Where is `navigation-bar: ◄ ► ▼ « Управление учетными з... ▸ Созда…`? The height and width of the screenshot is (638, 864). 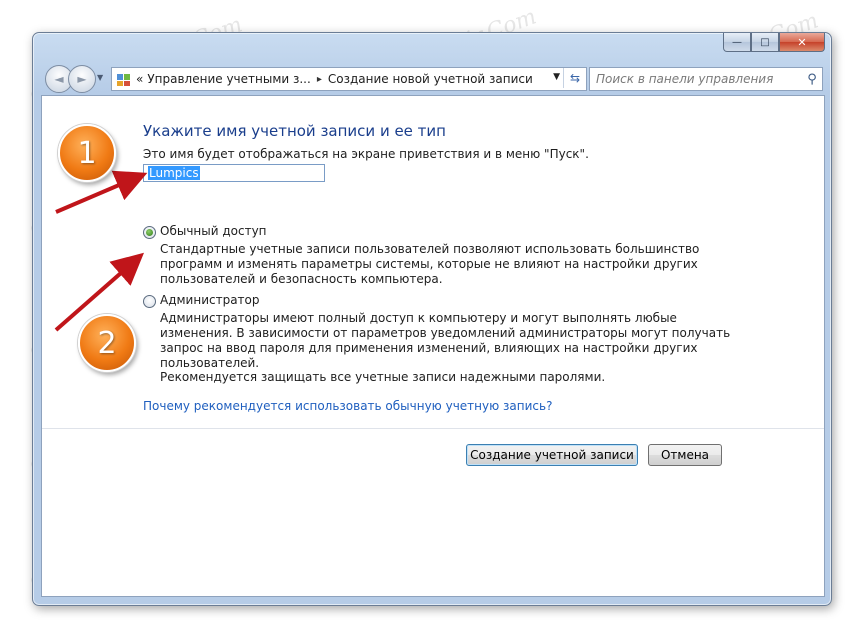
navigation-bar: ◄ ► ▼ « Управление учетными з... ▸ Созда… is located at coordinates (432, 79).